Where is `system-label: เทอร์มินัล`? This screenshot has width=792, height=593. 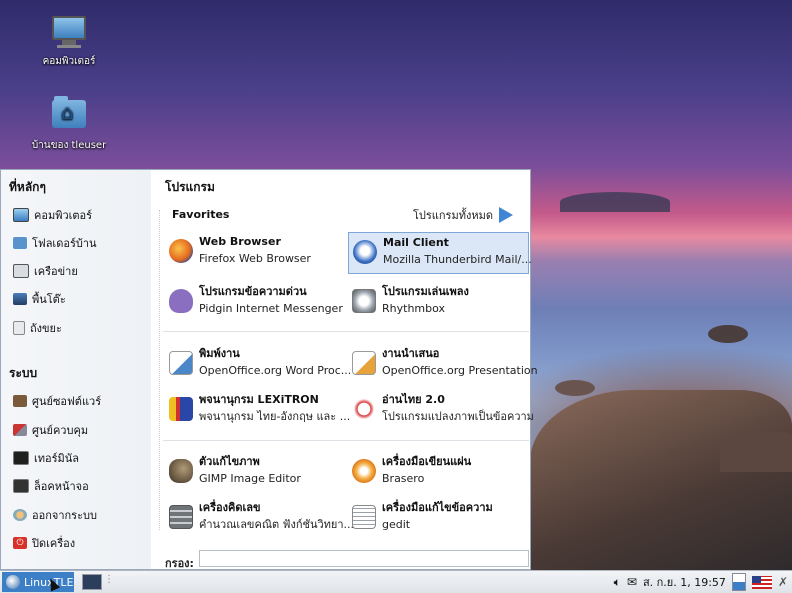 system-label: เทอร์มินัล is located at coordinates (57, 458).